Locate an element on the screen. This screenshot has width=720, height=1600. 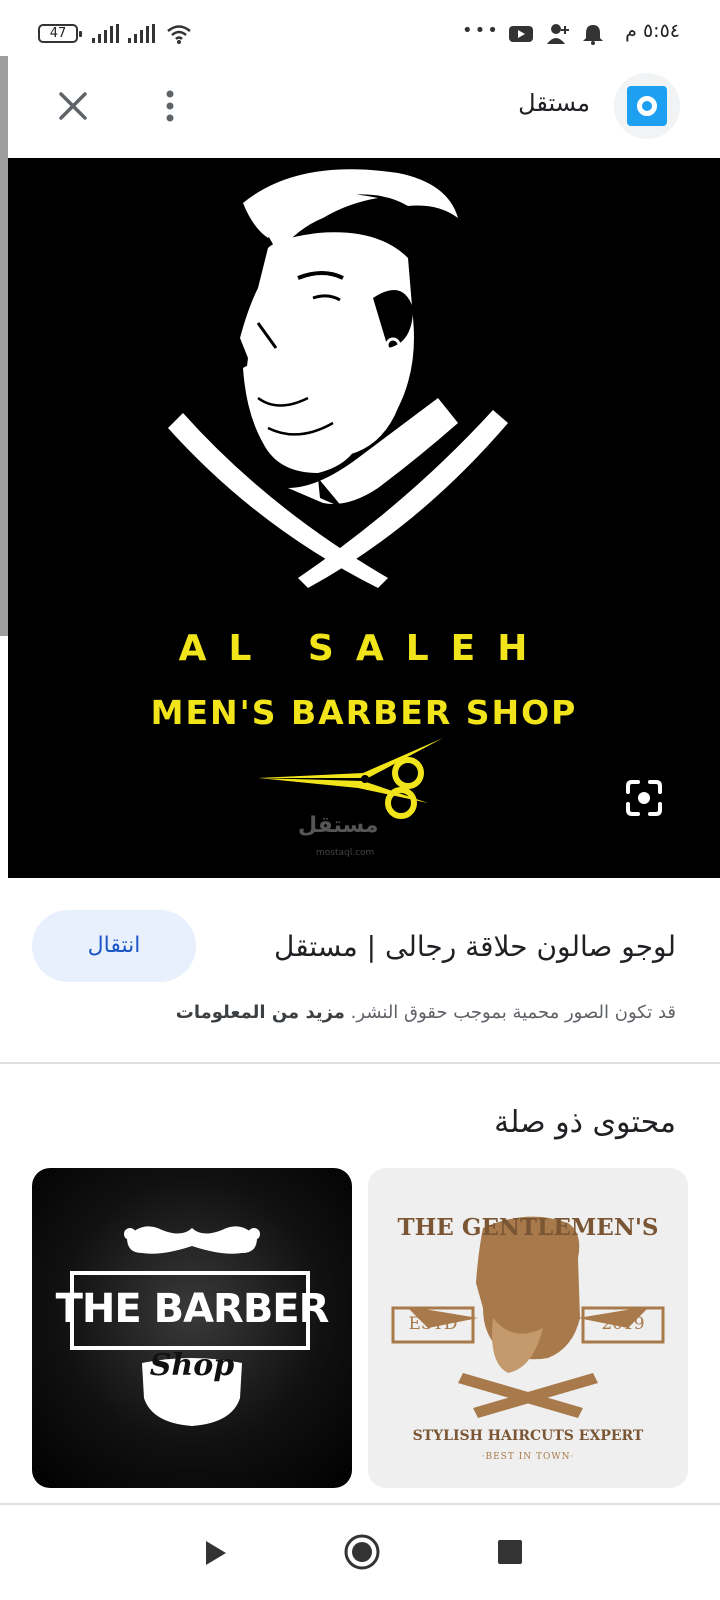
scissors-icon is located at coordinates (350, 778).